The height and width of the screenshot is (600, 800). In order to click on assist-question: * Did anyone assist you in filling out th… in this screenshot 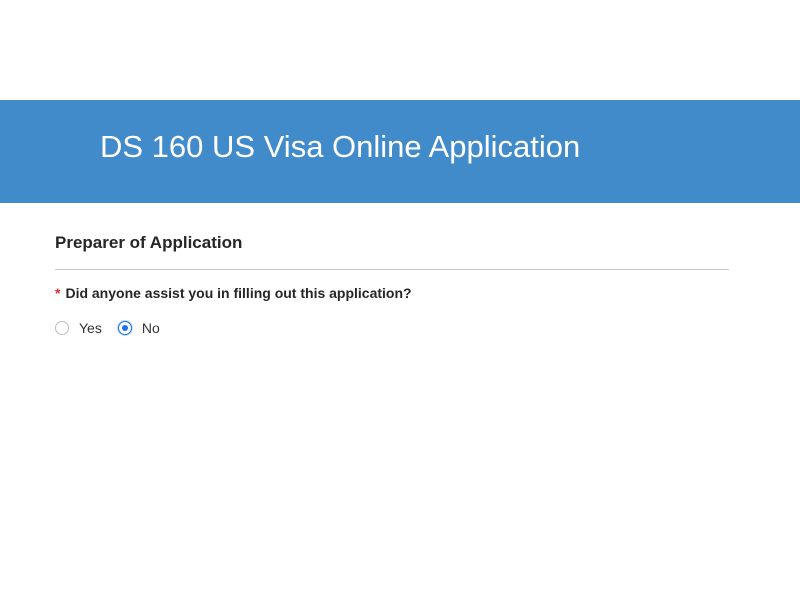, I will do `click(392, 293)`.